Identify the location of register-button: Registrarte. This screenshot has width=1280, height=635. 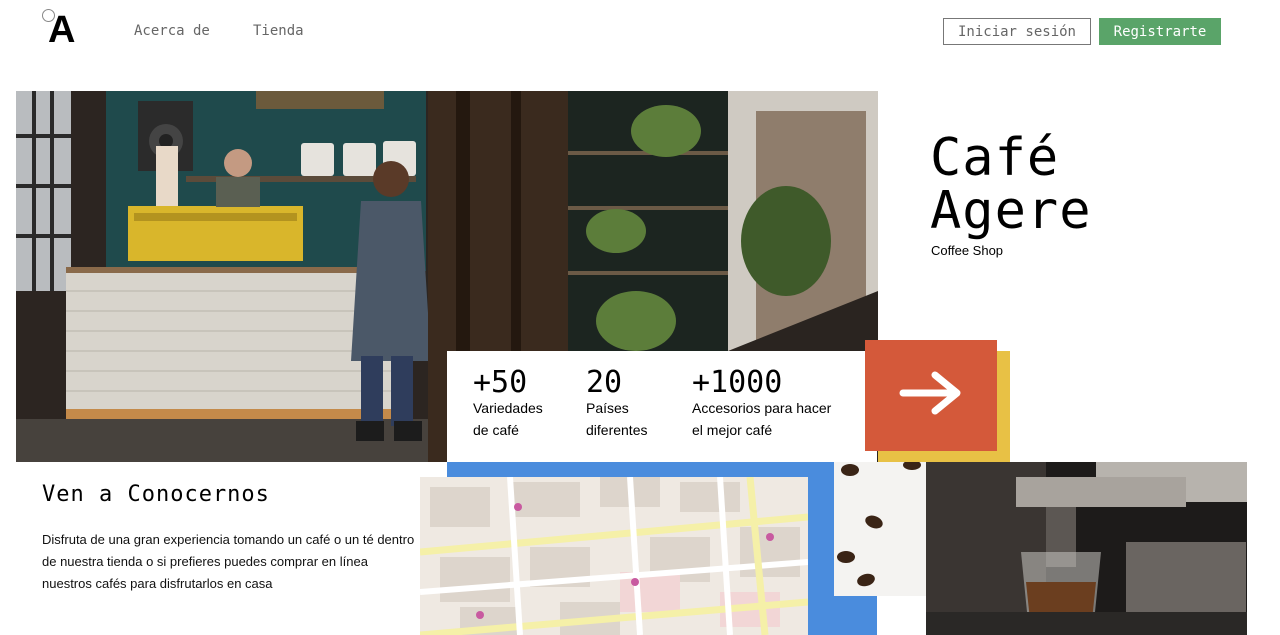
(1160, 31).